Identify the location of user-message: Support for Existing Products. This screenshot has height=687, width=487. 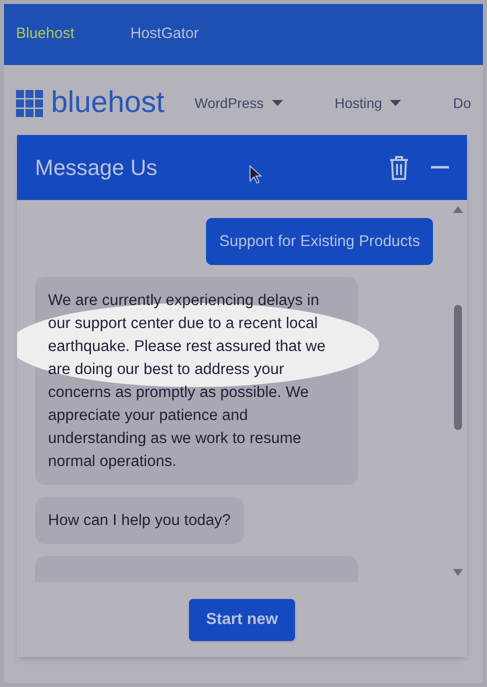
(319, 242).